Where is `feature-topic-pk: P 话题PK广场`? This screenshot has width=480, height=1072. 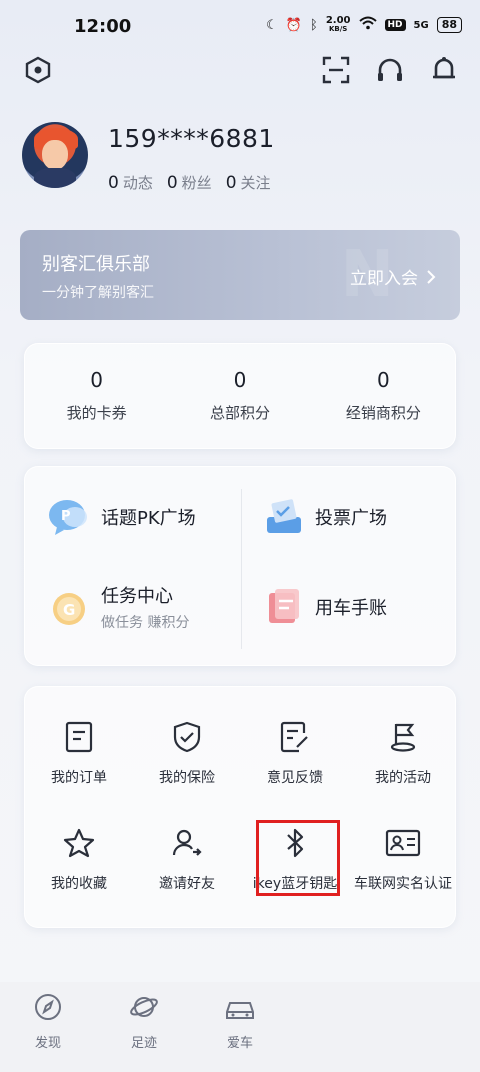
feature-topic-pk: P 话题PK广场 is located at coordinates (142, 517).